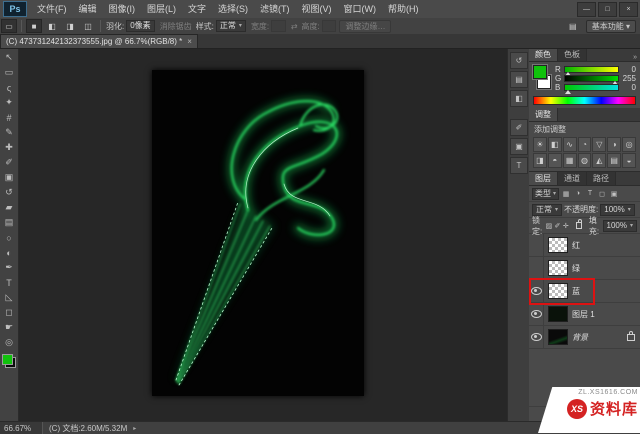 This screenshot has width=640, height=434. Describe the element at coordinates (519, 98) in the screenshot. I see `info-panel-icon: ◧` at that location.